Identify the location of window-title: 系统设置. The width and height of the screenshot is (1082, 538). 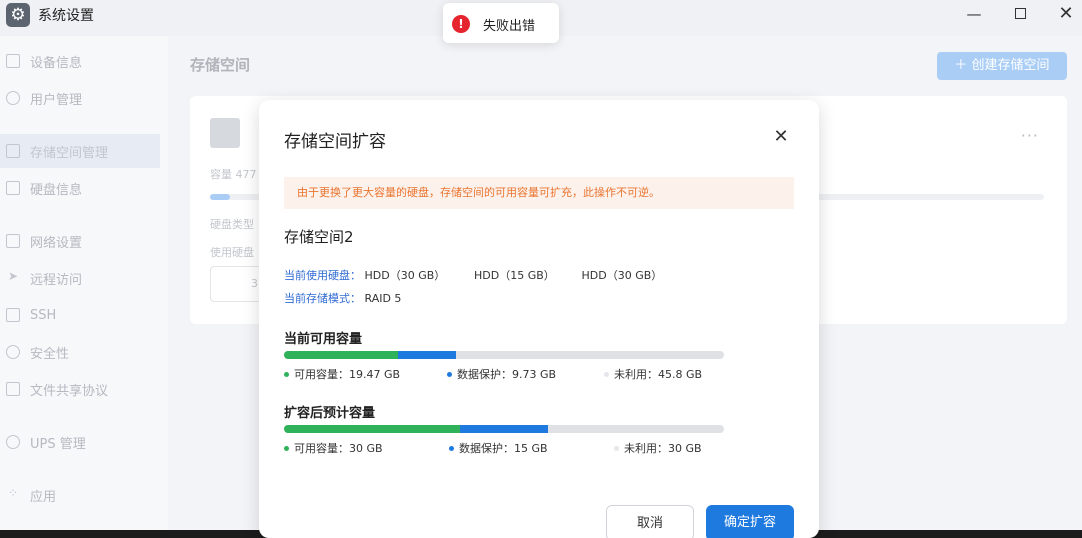
(66, 16).